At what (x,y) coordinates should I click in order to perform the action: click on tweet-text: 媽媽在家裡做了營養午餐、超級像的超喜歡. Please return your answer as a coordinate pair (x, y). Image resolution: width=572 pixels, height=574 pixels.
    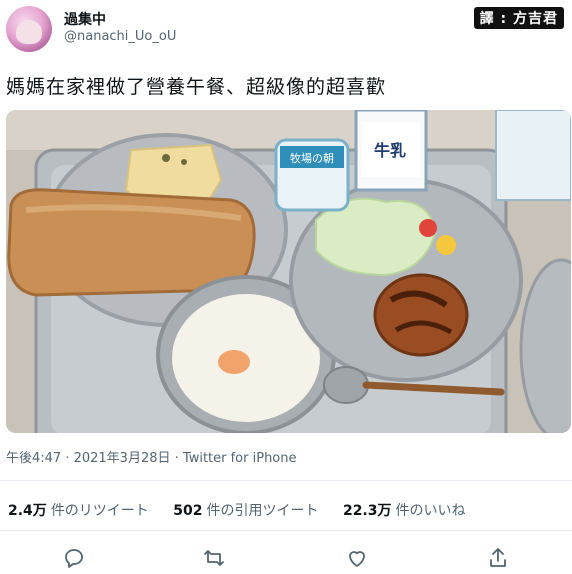
    Looking at the image, I should click on (196, 87).